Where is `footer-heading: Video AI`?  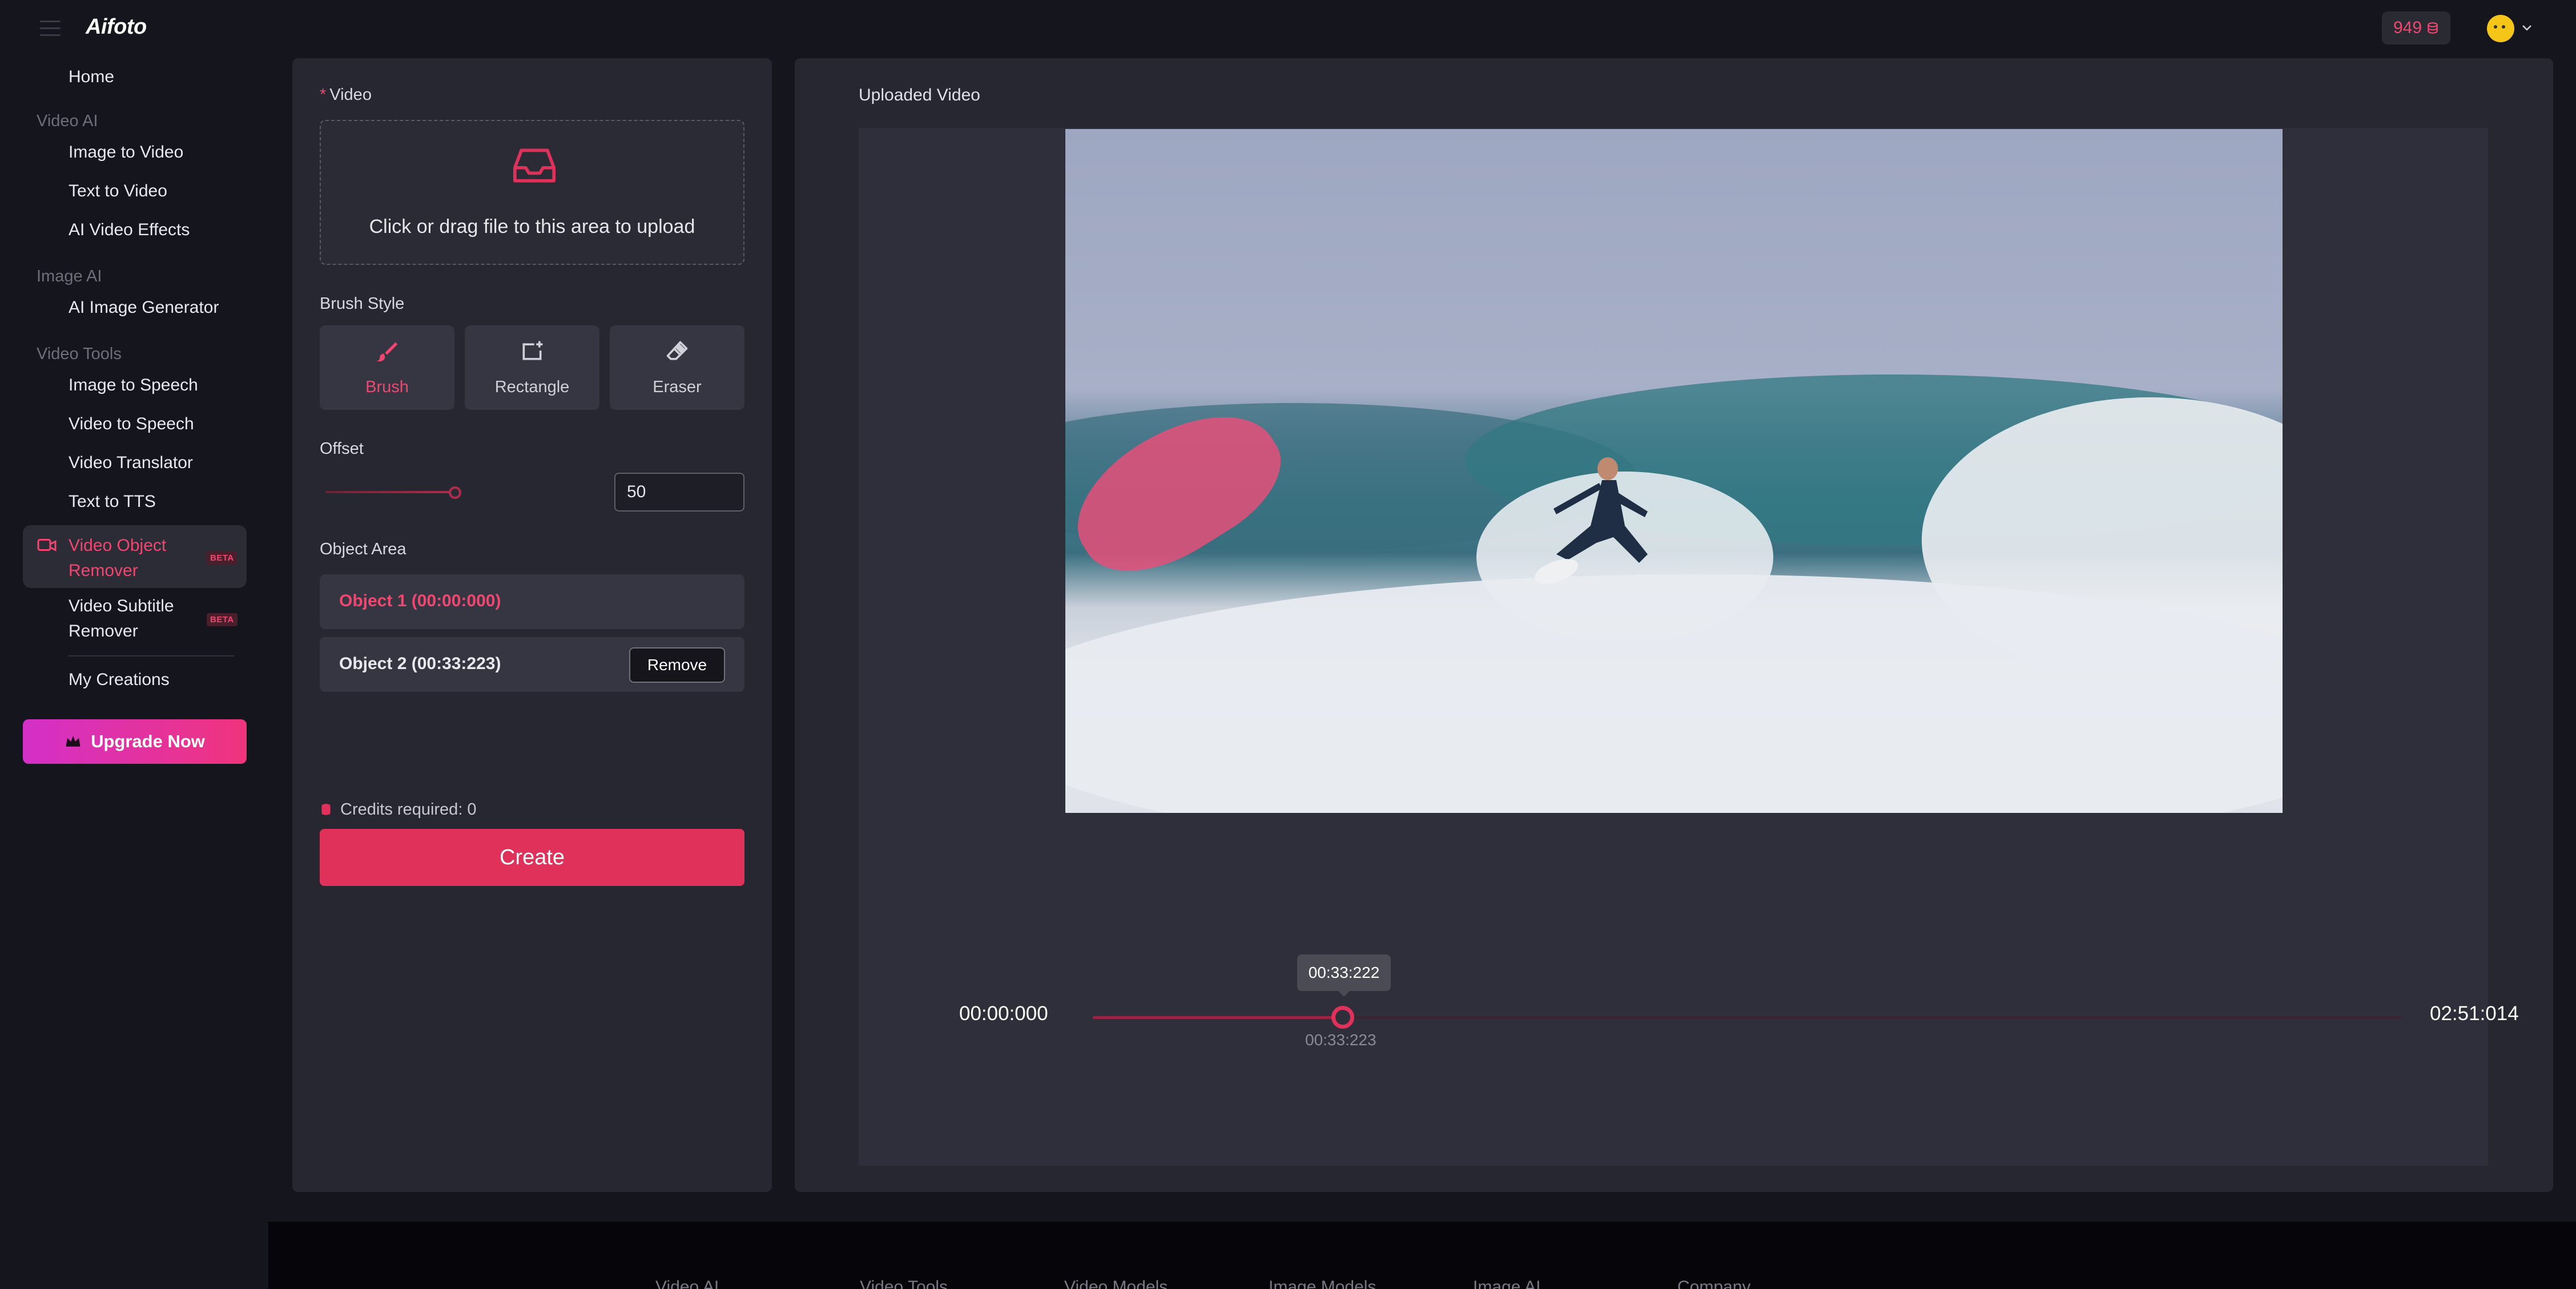
footer-heading: Video AI is located at coordinates (687, 1284).